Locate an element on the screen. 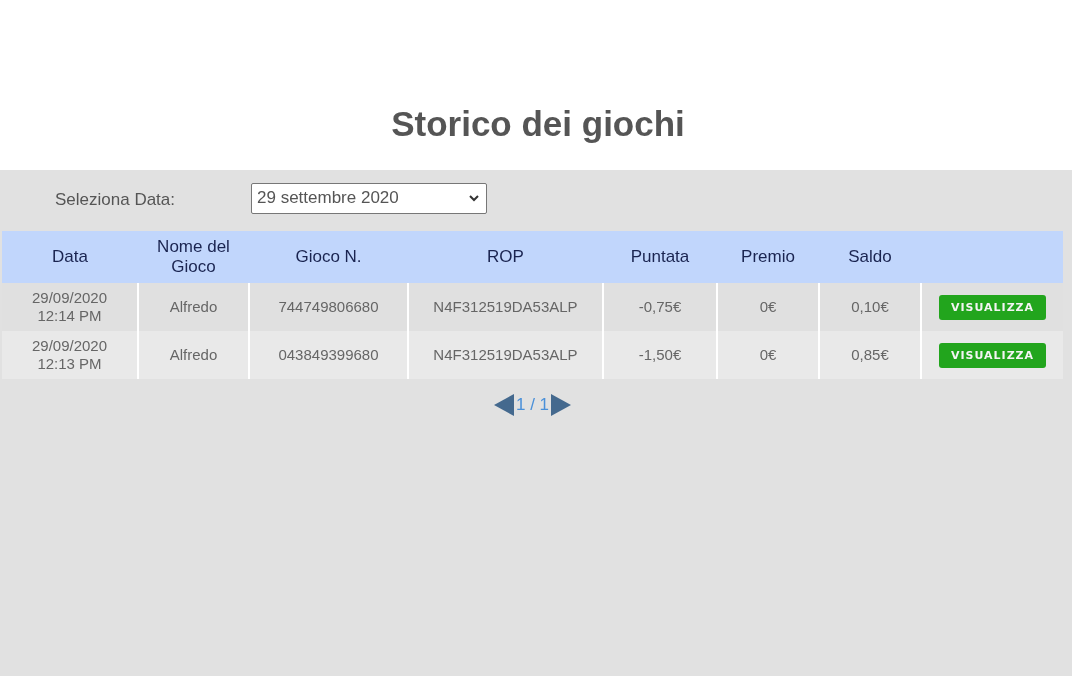 This screenshot has height=676, width=1076. column-header: ROP is located at coordinates (505, 257).